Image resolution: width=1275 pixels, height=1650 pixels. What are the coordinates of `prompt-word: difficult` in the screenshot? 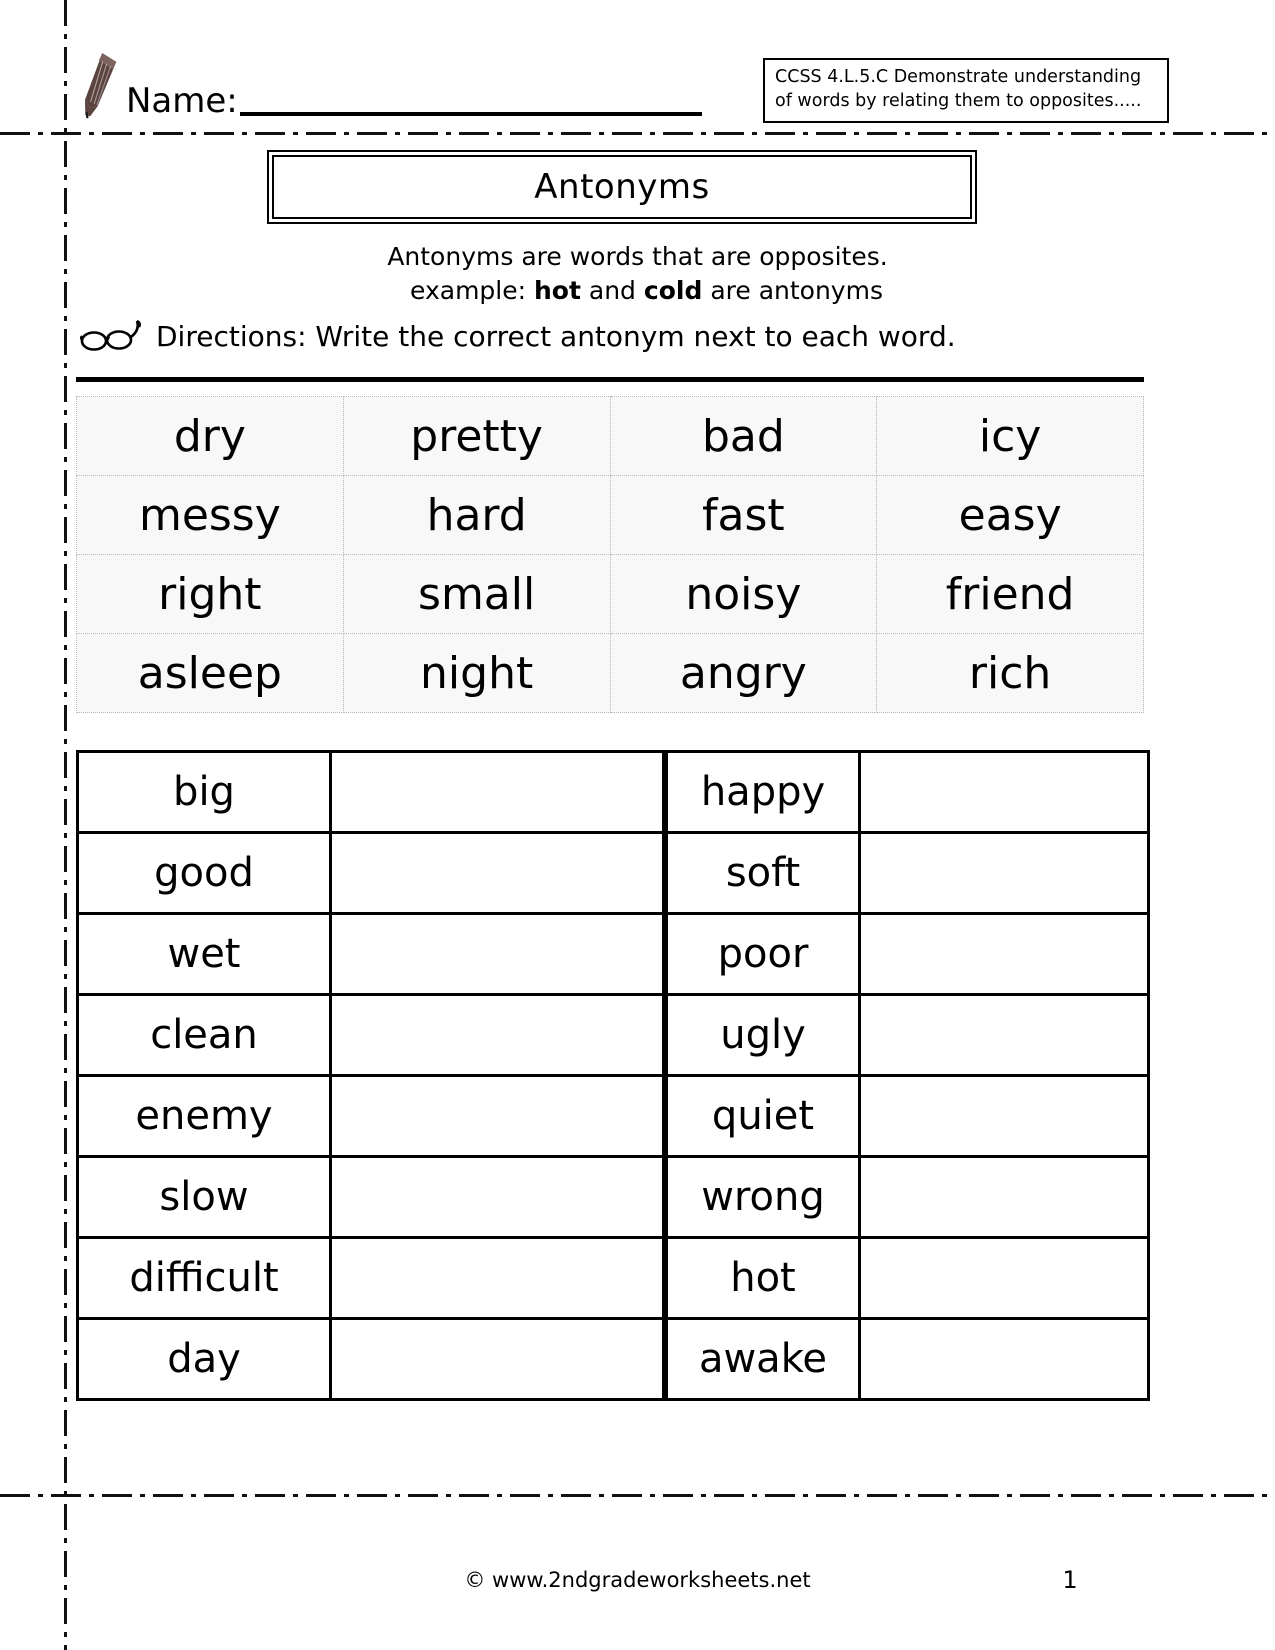 It's located at (204, 1278).